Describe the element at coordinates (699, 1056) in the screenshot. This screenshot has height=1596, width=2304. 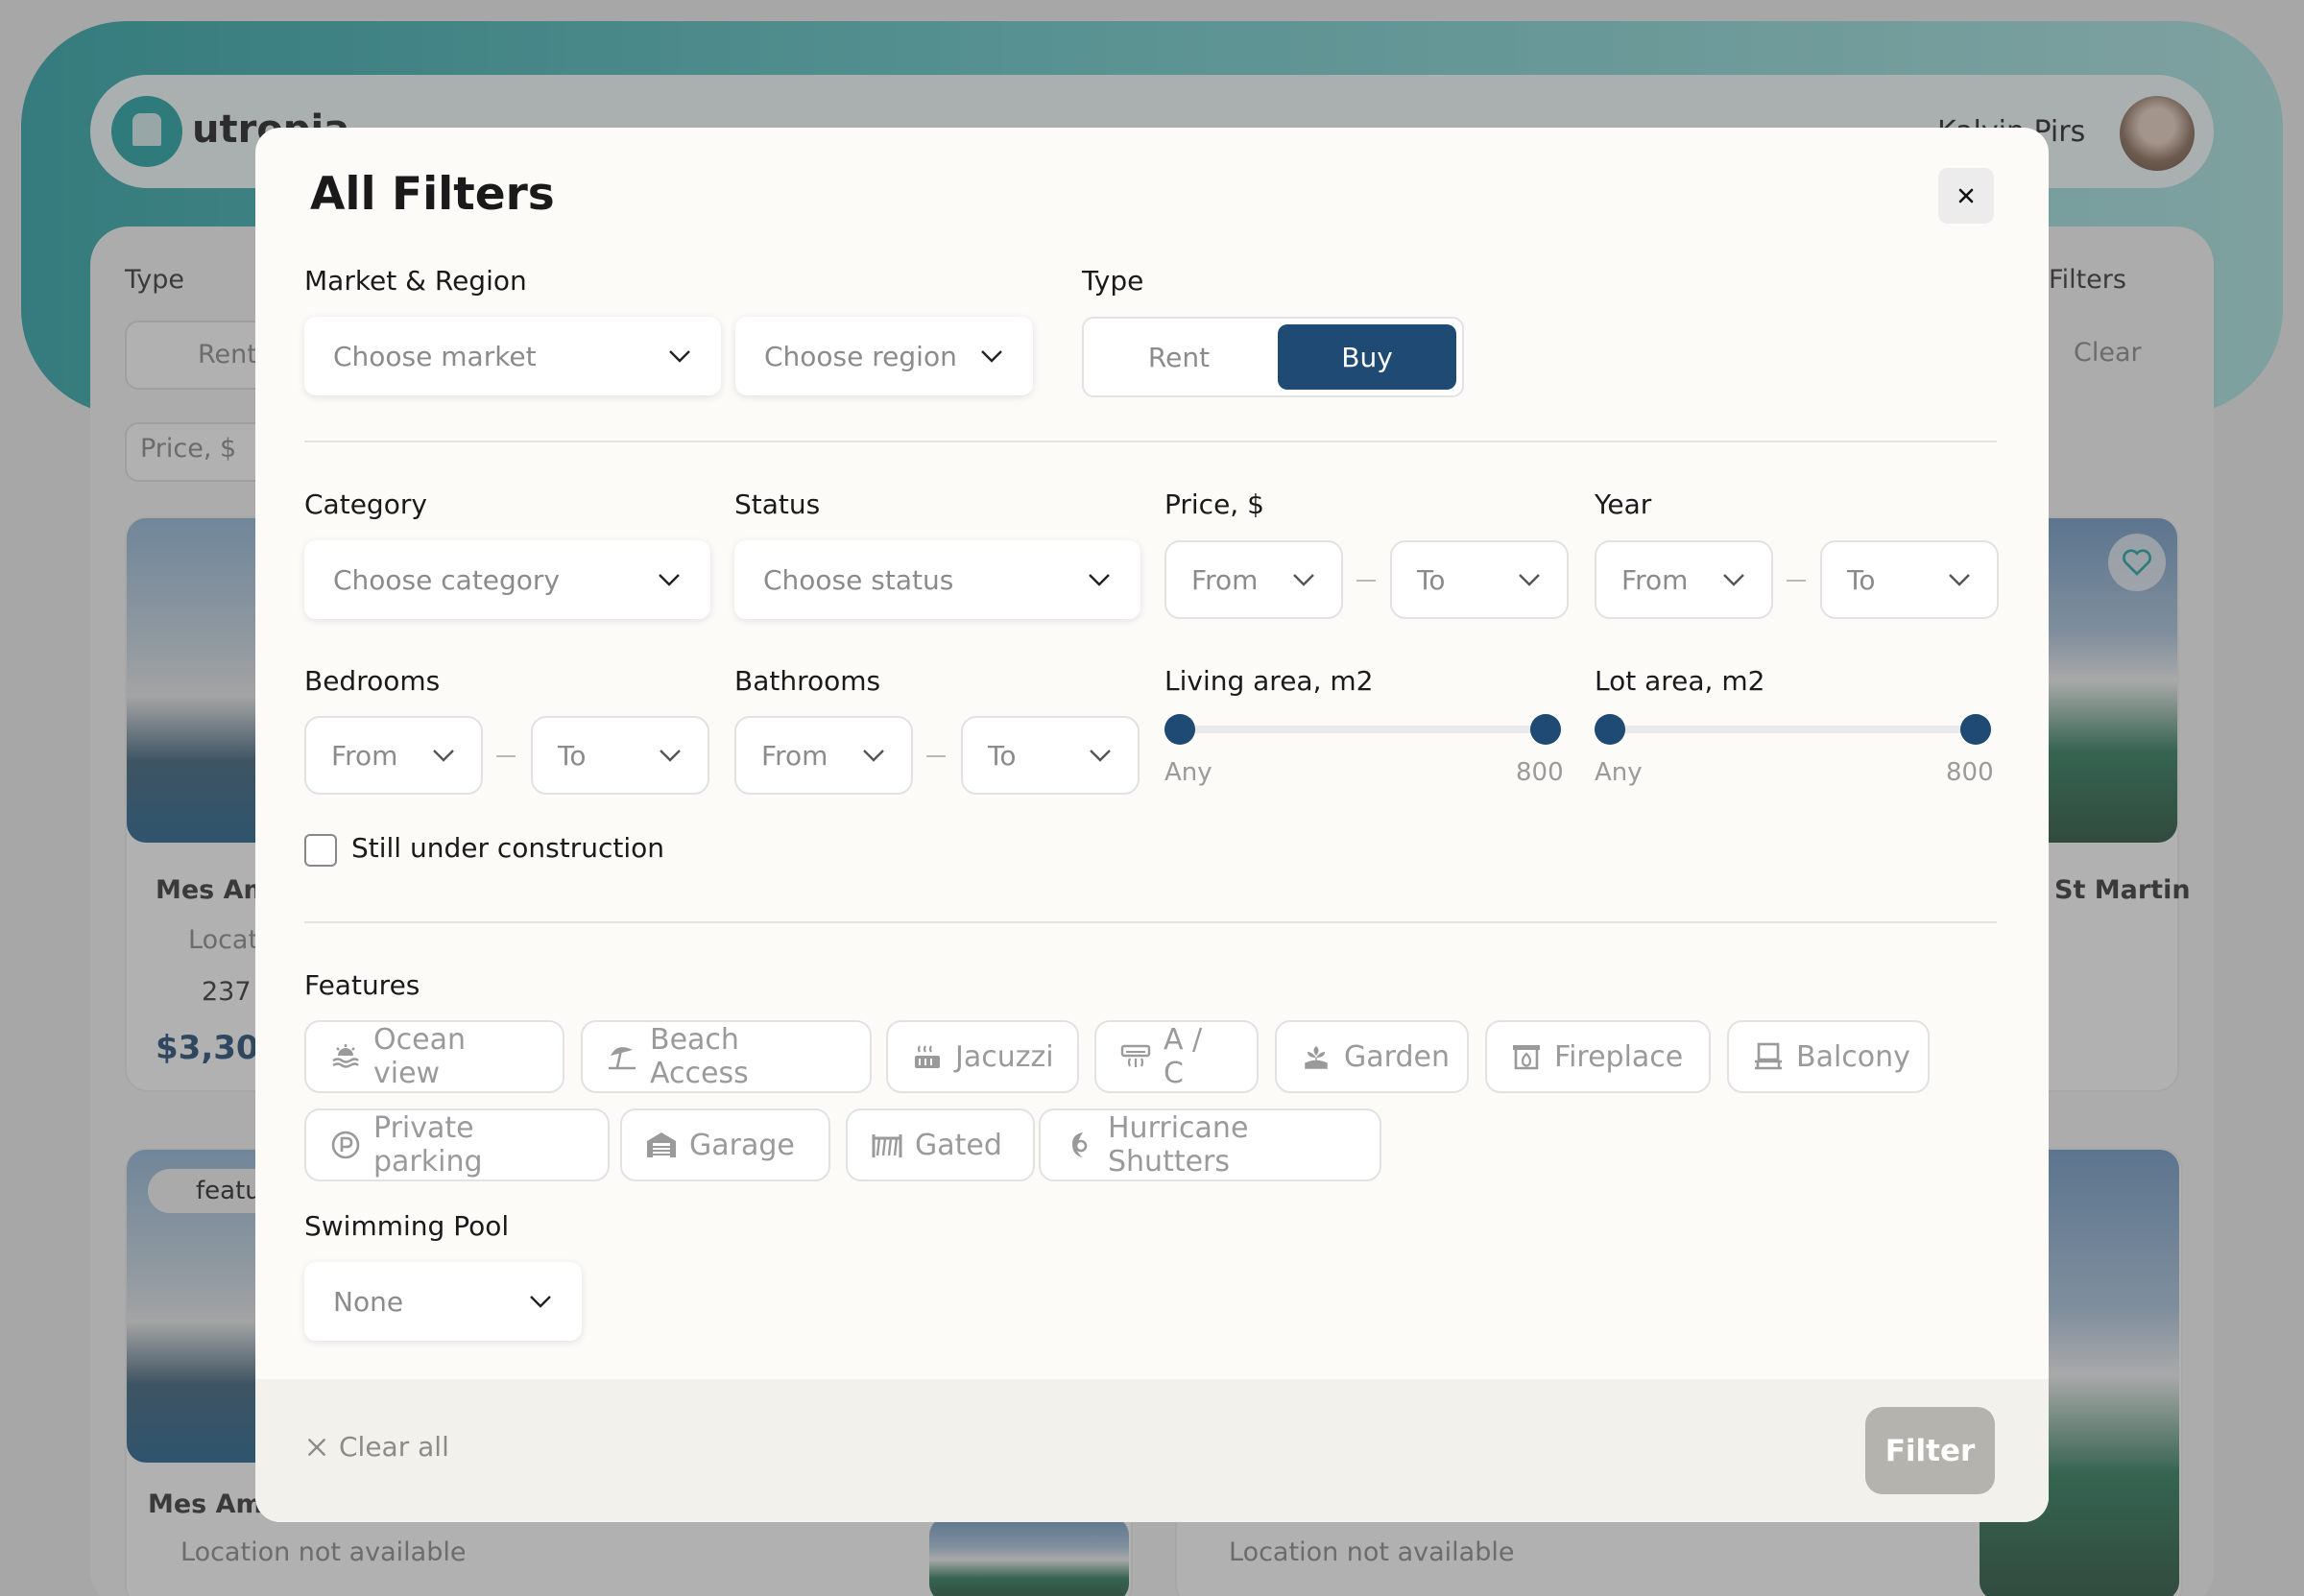
I see `feature-chip-label: Beach Access` at that location.